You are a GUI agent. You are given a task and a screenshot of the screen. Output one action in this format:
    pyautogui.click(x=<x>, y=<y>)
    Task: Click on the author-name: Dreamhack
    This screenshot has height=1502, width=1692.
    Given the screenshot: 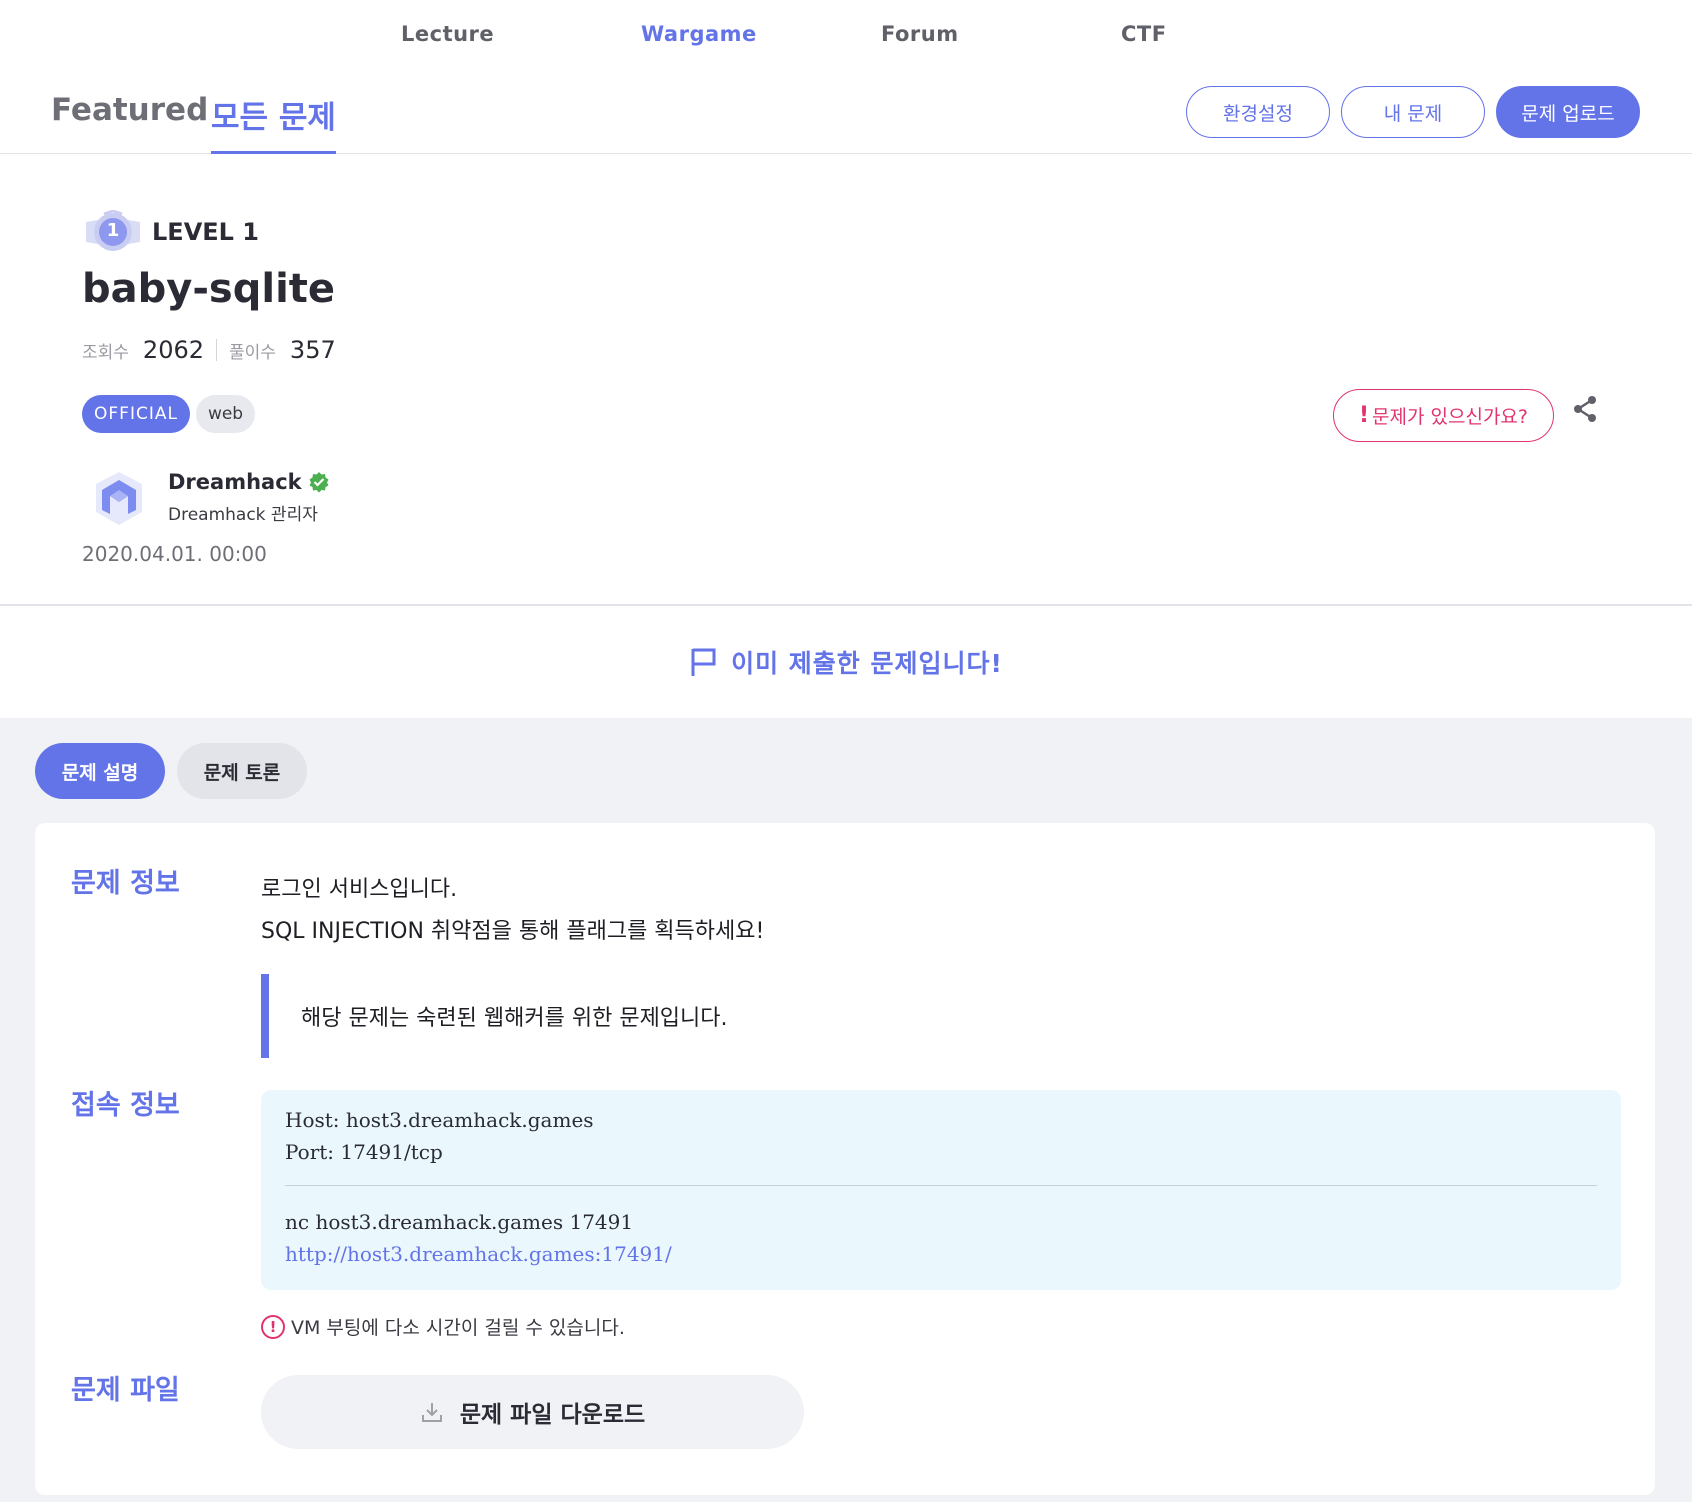 What is the action you would take?
    pyautogui.click(x=235, y=482)
    